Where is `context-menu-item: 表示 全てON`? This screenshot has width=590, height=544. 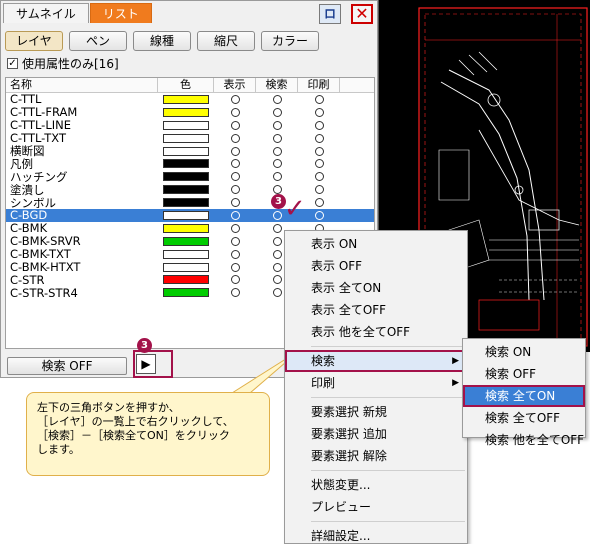 context-menu-item: 表示 全てON is located at coordinates (376, 288).